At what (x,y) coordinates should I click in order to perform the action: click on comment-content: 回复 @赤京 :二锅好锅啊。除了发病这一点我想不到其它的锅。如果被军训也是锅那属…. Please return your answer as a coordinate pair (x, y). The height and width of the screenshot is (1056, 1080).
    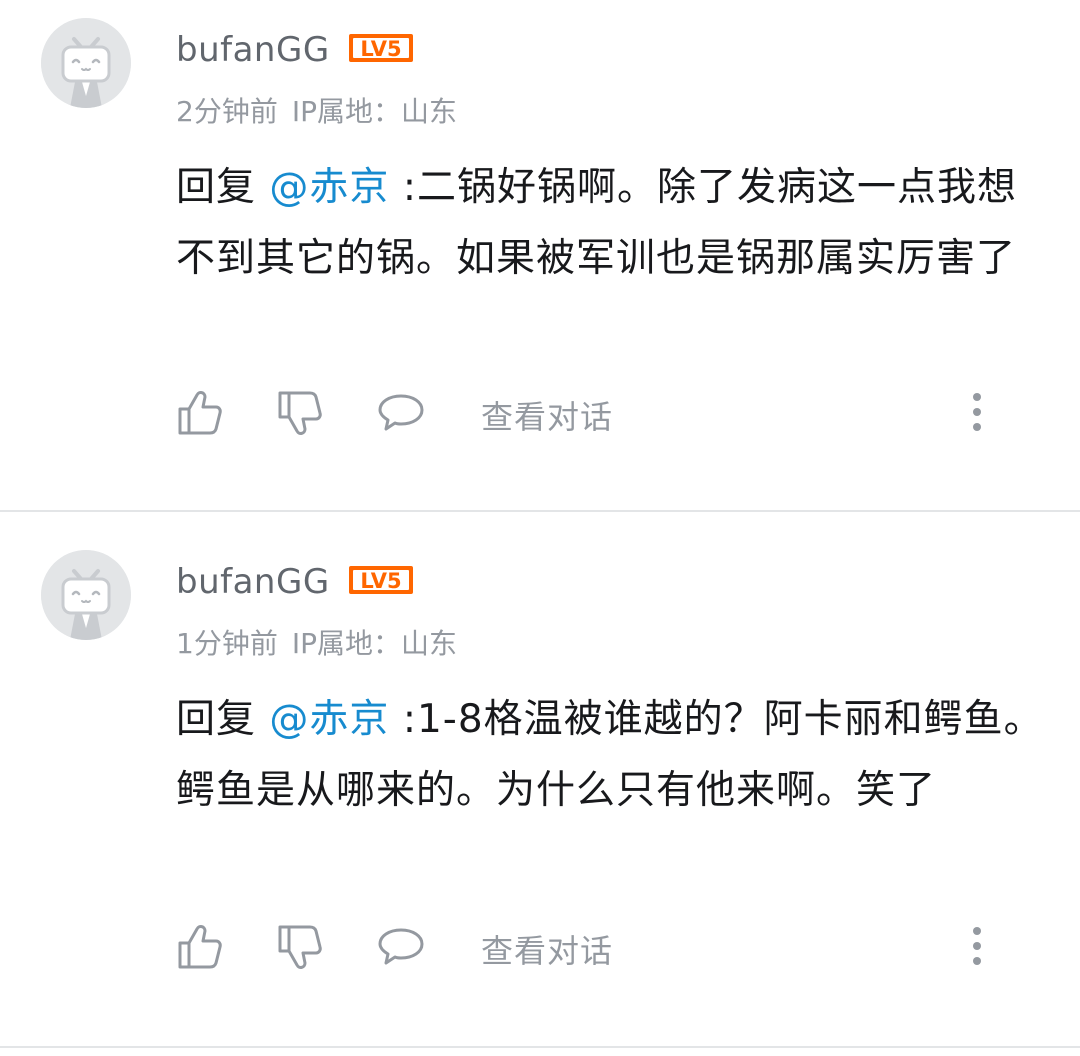
    Looking at the image, I should click on (611, 223).